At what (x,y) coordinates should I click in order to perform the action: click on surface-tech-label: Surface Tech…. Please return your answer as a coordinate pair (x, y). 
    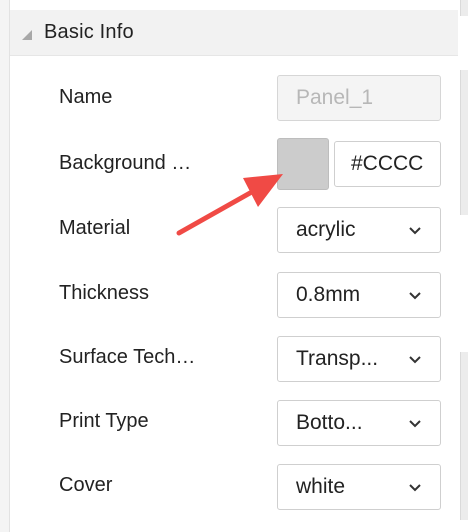
    Looking at the image, I should click on (127, 357).